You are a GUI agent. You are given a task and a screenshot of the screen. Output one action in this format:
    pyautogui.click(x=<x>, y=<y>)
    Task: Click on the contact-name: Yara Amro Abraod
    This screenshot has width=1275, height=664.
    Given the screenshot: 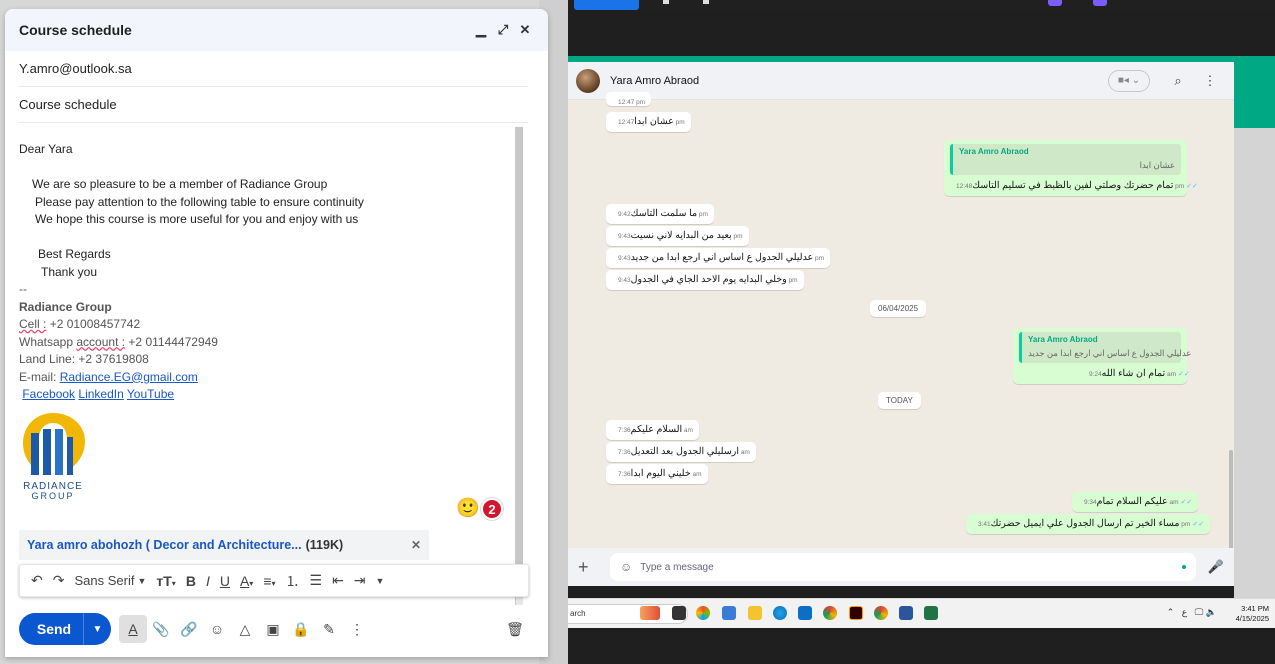 What is the action you would take?
    pyautogui.click(x=859, y=81)
    